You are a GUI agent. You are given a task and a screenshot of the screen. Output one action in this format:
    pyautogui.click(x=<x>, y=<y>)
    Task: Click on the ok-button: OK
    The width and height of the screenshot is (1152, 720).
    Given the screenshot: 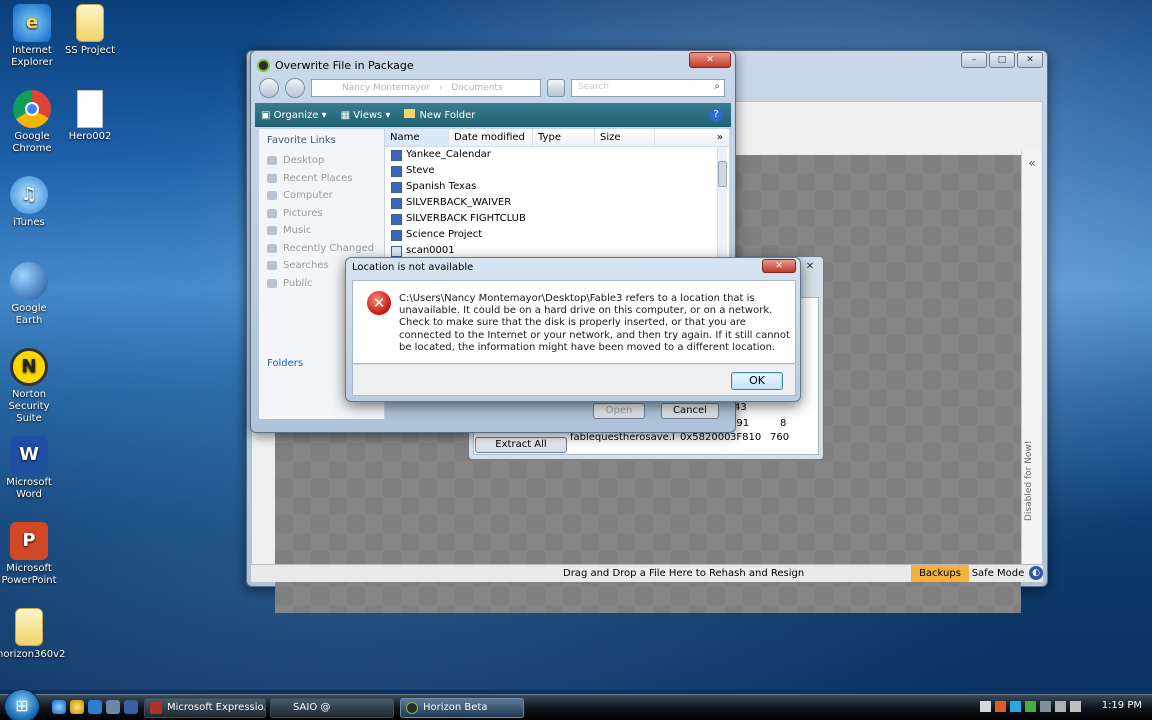 What is the action you would take?
    pyautogui.click(x=757, y=381)
    